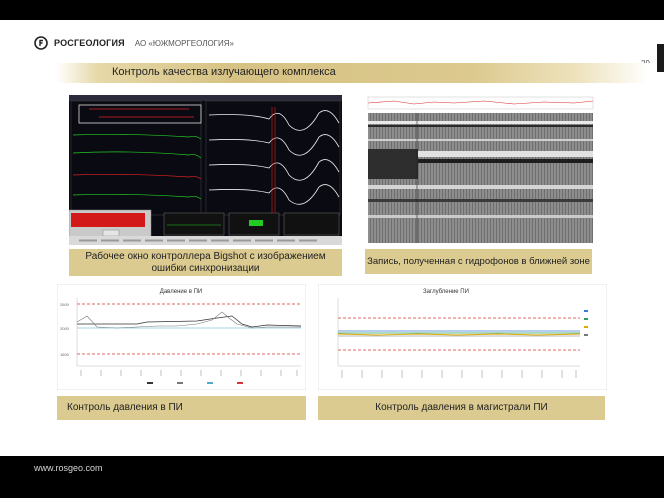  Describe the element at coordinates (89, 43) in the screenshot. I see `logo-text: РОСГЕОЛОГИЯ` at that location.